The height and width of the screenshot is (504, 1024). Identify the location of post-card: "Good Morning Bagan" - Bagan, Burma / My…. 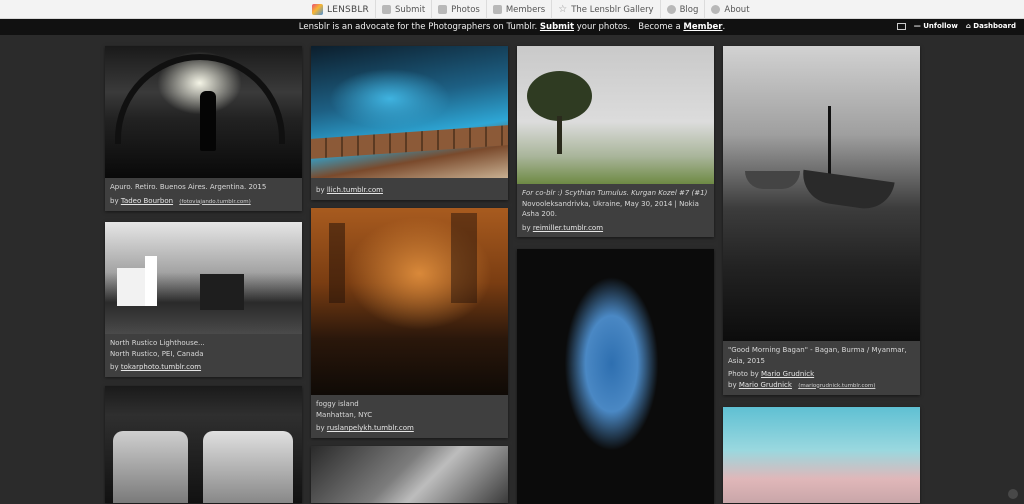
(821, 220).